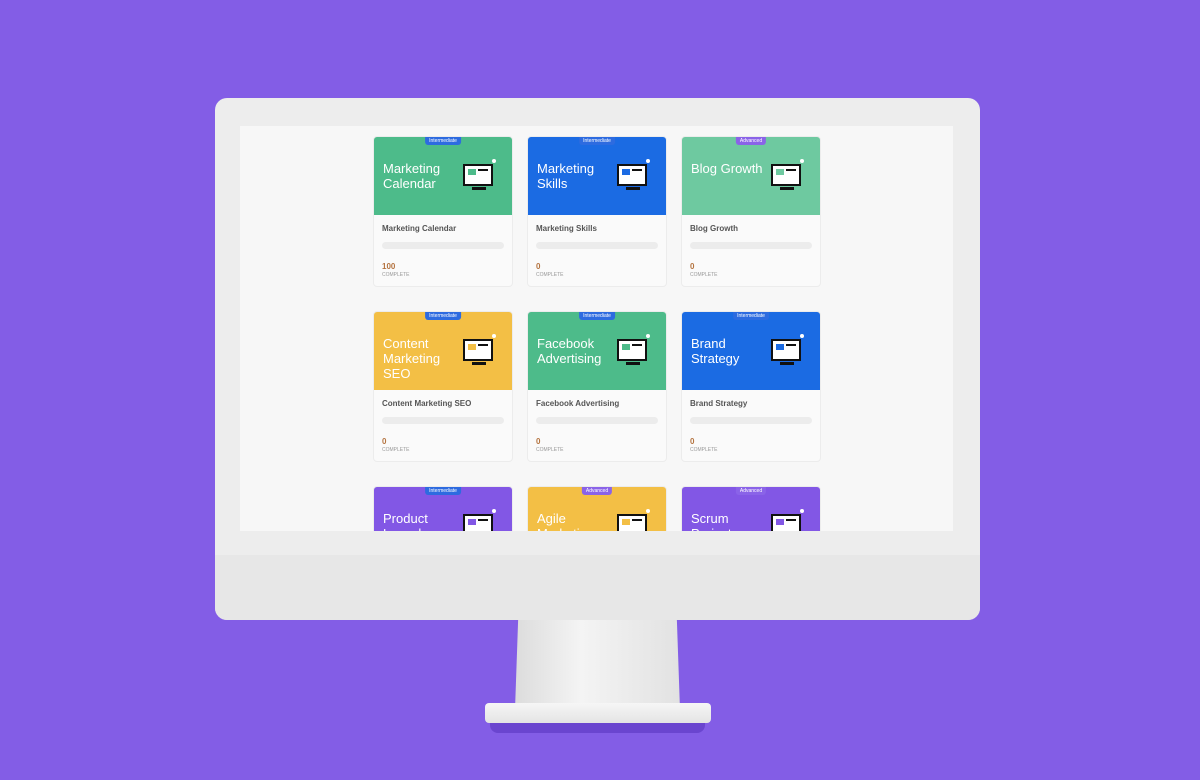 The height and width of the screenshot is (780, 1200). Describe the element at coordinates (597, 587) in the screenshot. I see `monitor-chin` at that location.